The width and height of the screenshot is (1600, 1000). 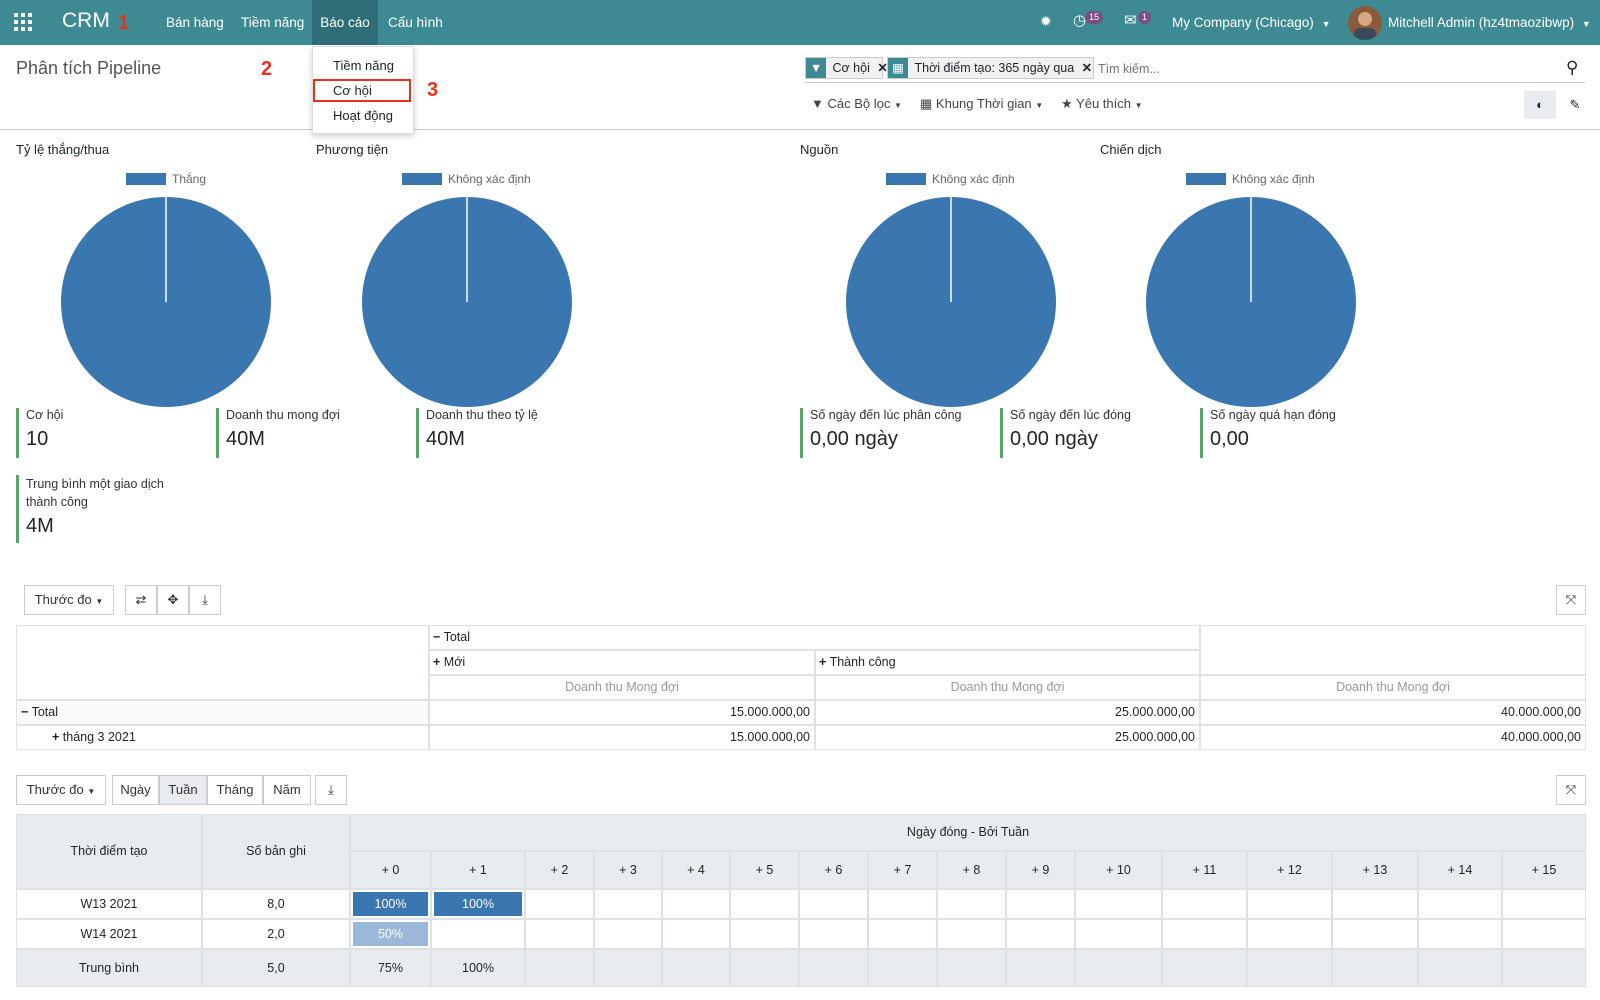 I want to click on dashboard-view-button: ◐, so click(x=1540, y=105).